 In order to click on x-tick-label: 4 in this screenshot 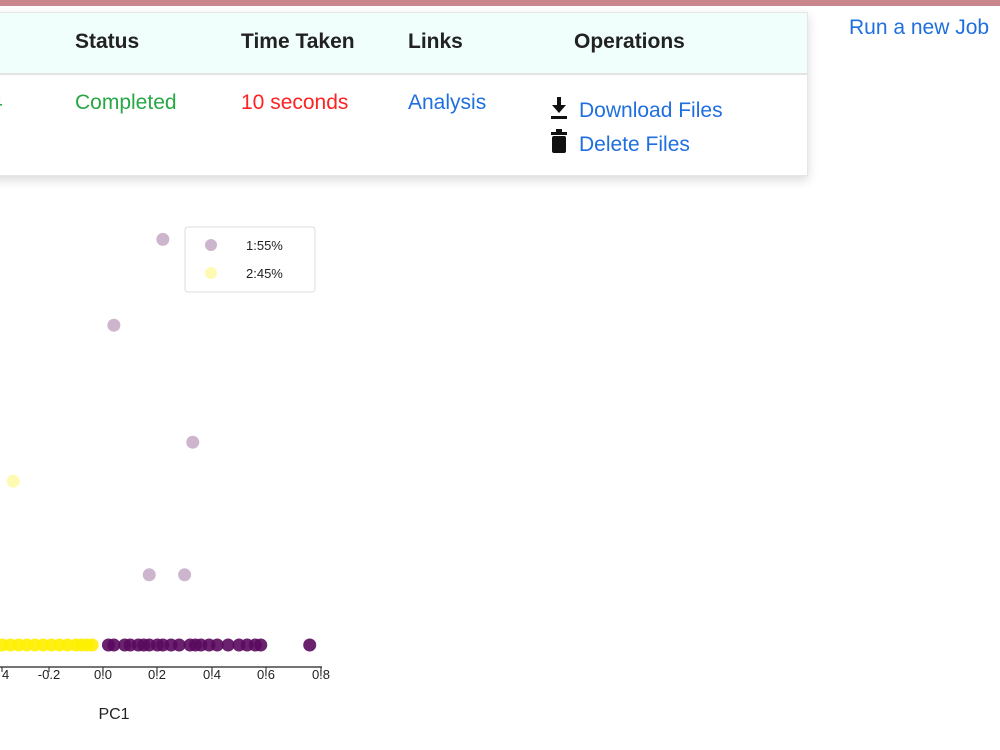, I will do `click(5, 674)`.